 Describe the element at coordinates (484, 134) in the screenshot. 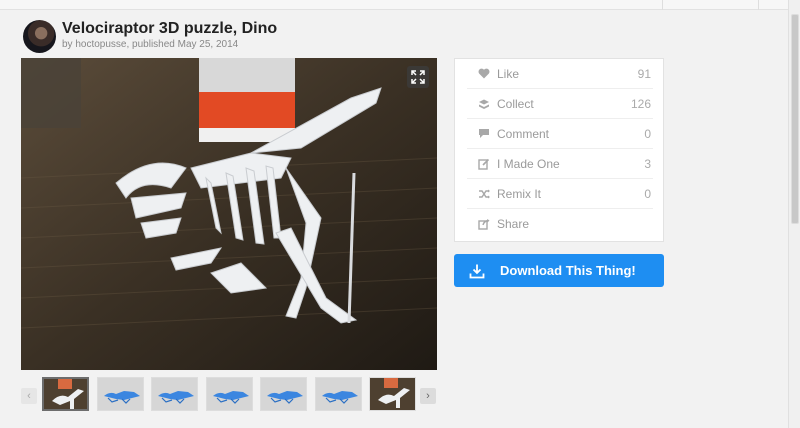

I see `comment-icon` at that location.